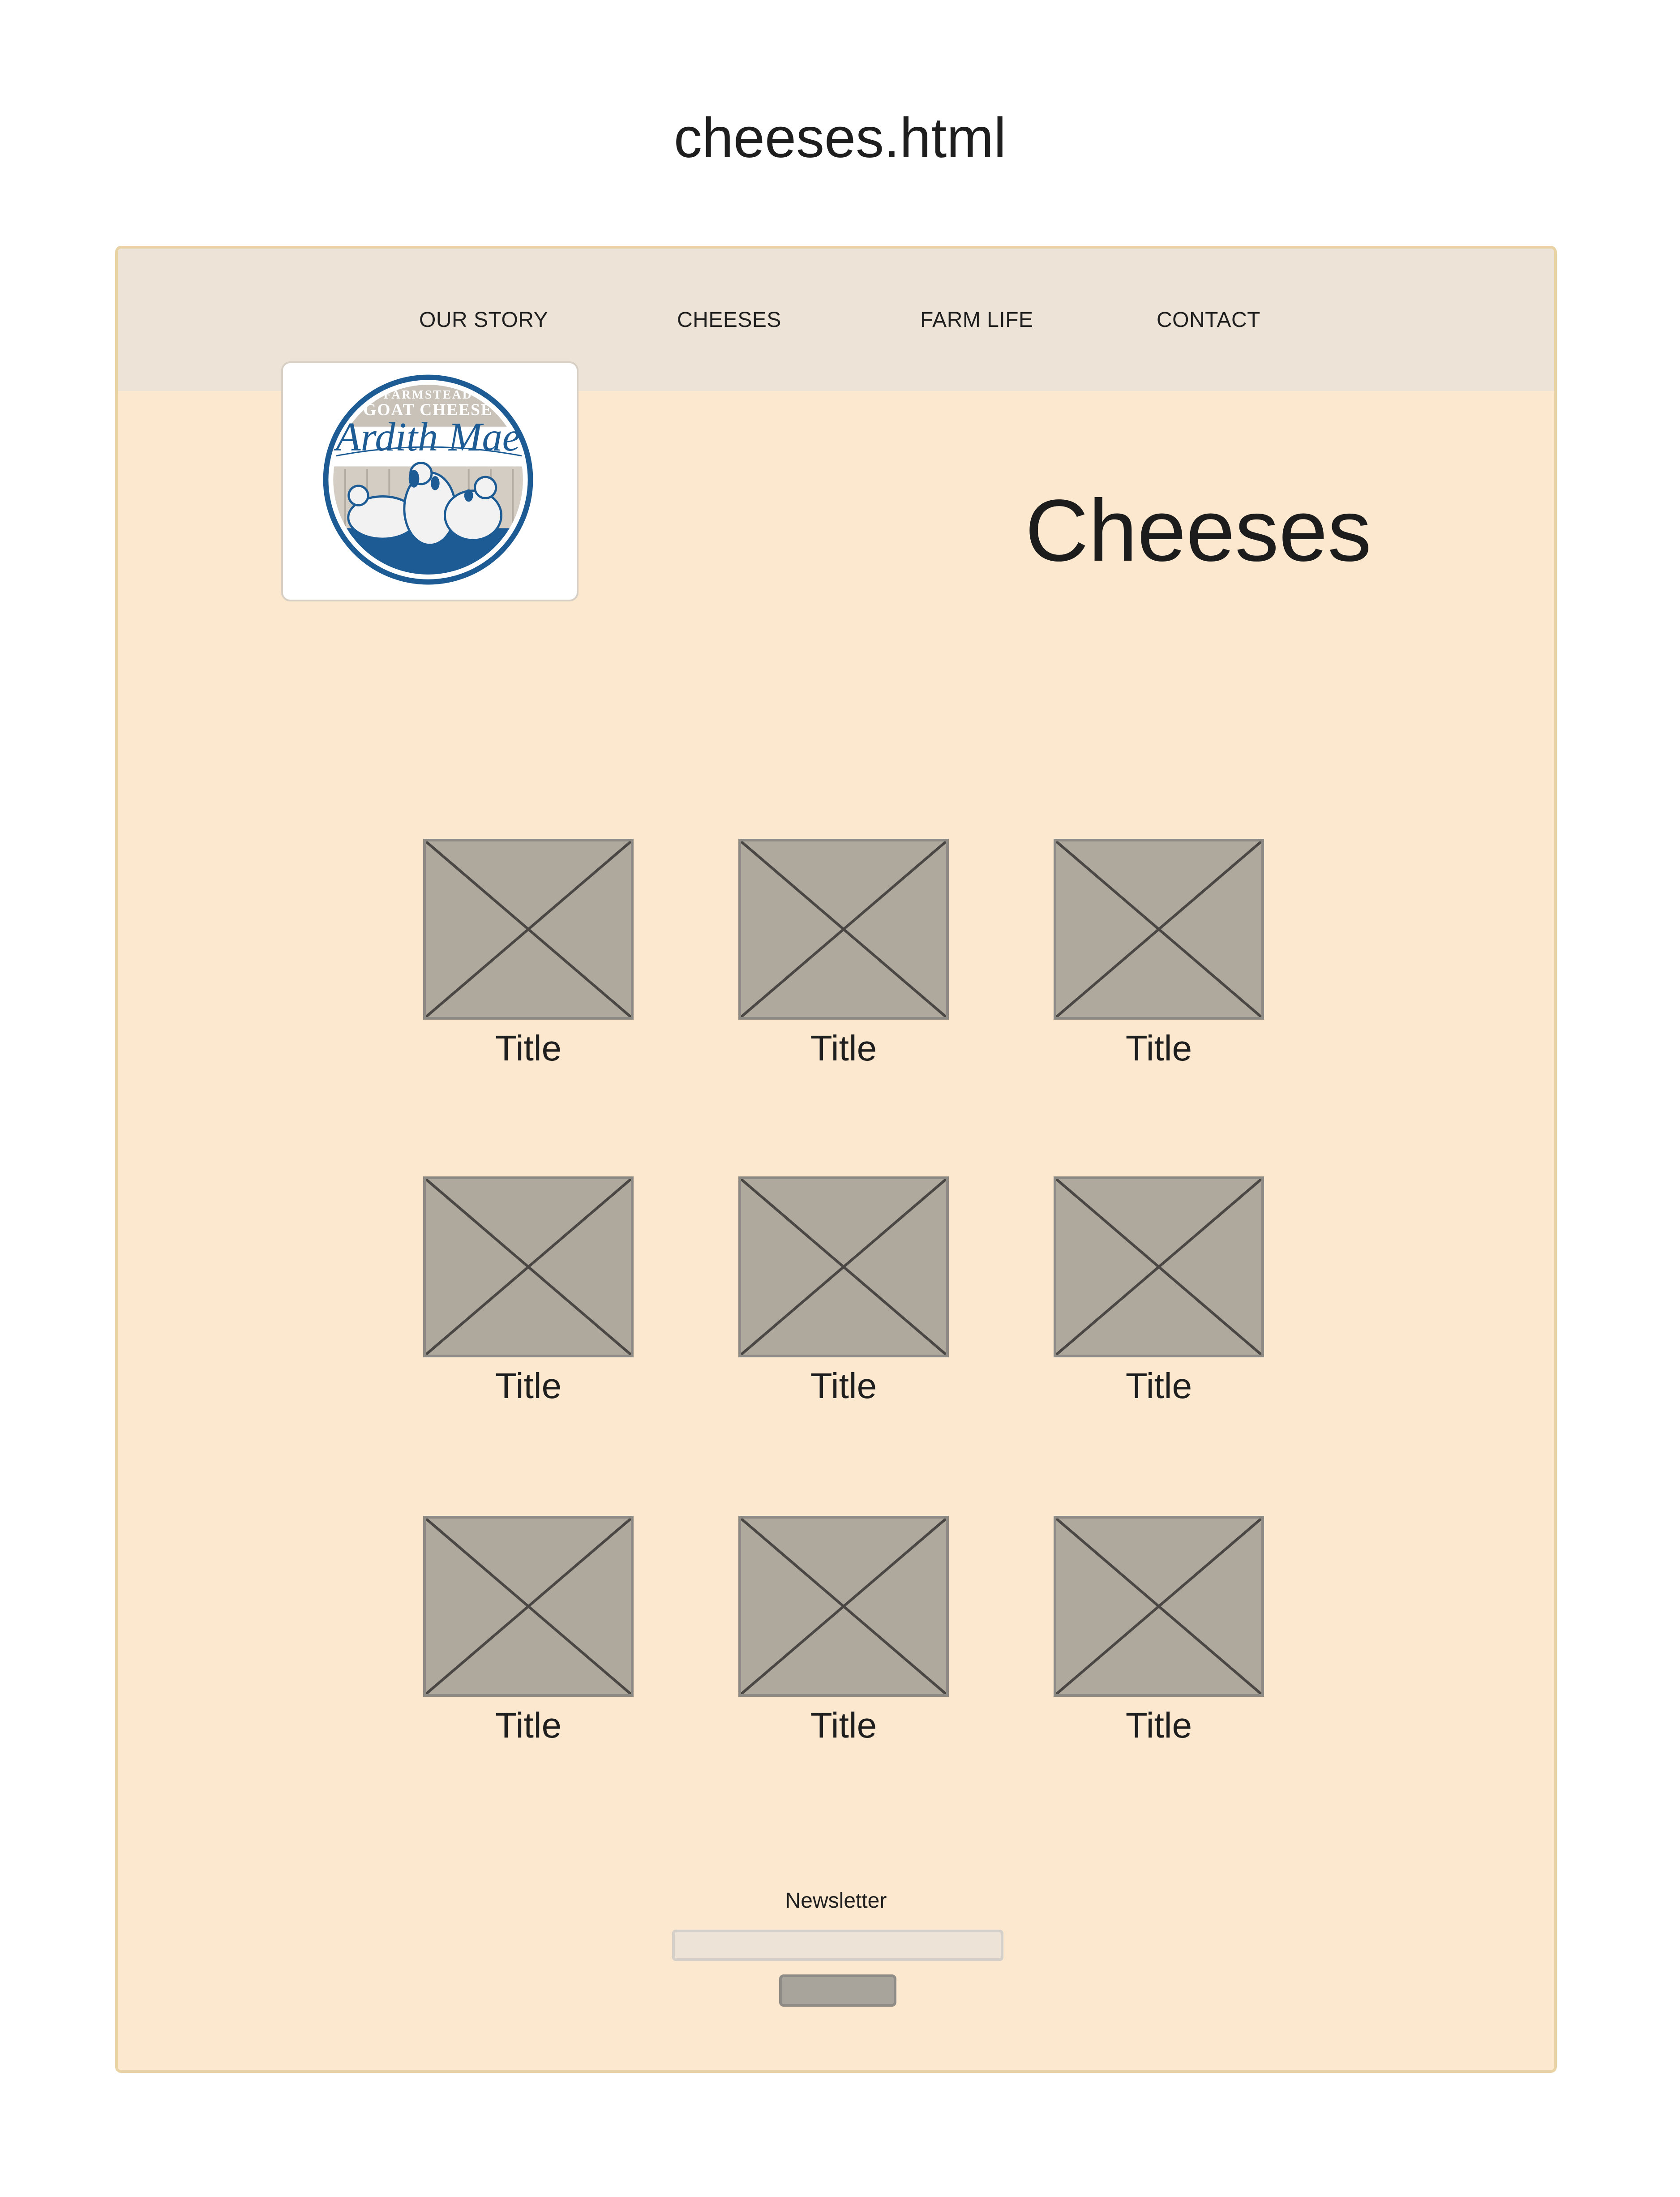 This screenshot has width=1680, height=2197. I want to click on svg-text: Ardith Mae, so click(427, 436).